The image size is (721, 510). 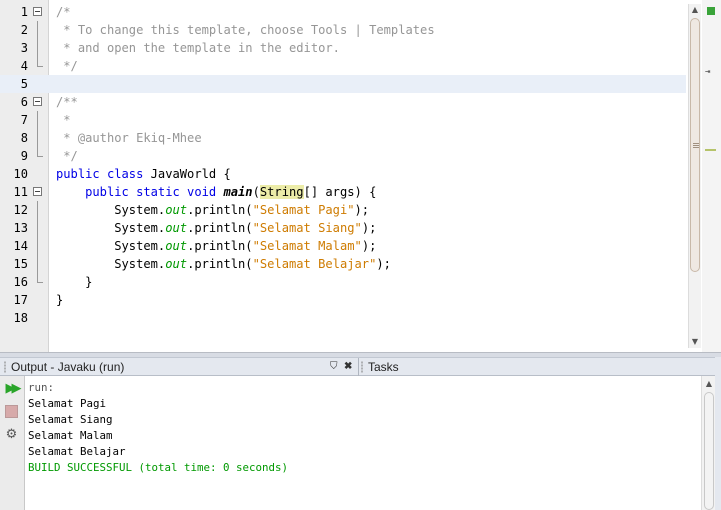 I want to click on code-text: public static void main(String[] args) {, so click(x=216, y=192).